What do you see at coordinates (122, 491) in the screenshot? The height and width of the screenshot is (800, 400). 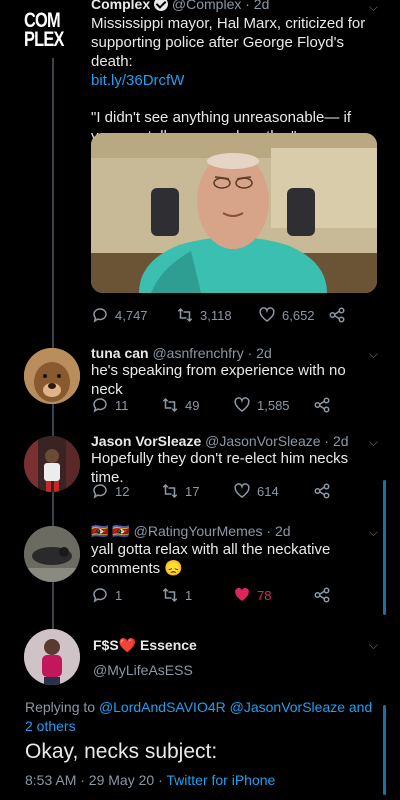 I see `reply-count: 12` at bounding box center [122, 491].